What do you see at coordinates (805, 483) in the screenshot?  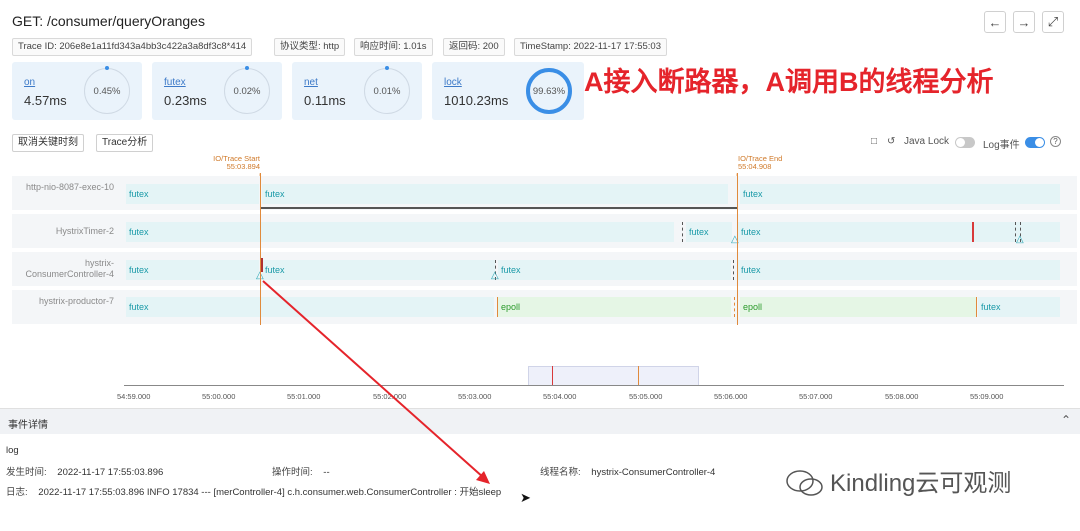 I see `wechat-logo-icon` at bounding box center [805, 483].